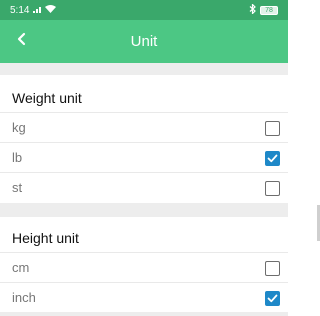 The height and width of the screenshot is (316, 320). Describe the element at coordinates (269, 10) in the screenshot. I see `battery-icon: 78` at that location.